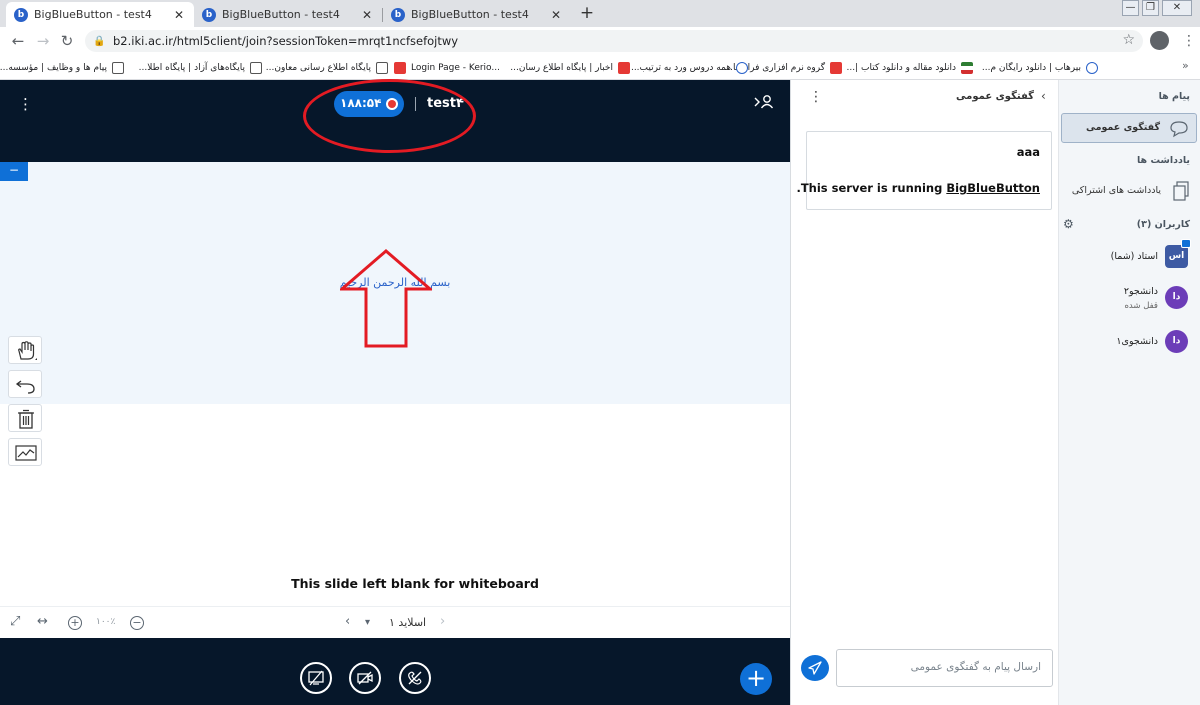 The width and height of the screenshot is (1200, 705). What do you see at coordinates (106, 622) in the screenshot?
I see `zoom-level: ۱۰۰٪` at bounding box center [106, 622].